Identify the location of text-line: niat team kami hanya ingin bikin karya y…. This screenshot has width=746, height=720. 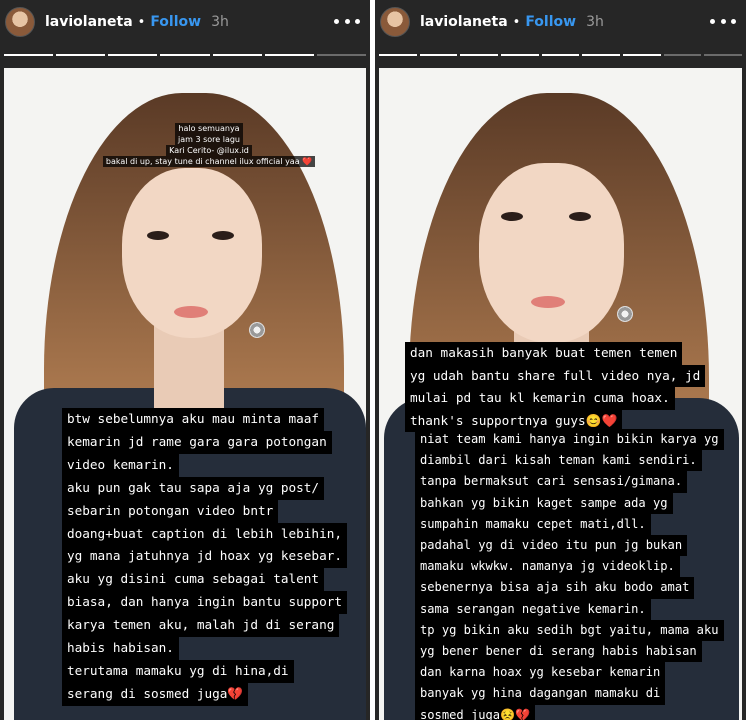
(569, 440).